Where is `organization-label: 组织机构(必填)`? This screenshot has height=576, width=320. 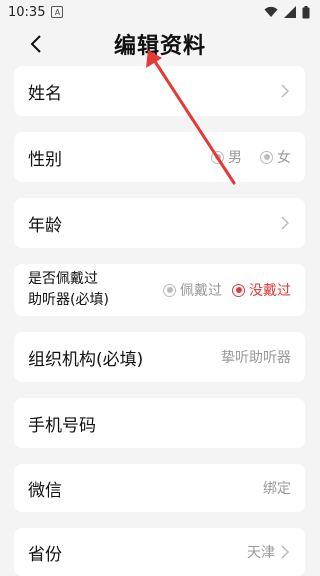
organization-label: 组织机构(必填) is located at coordinates (86, 359).